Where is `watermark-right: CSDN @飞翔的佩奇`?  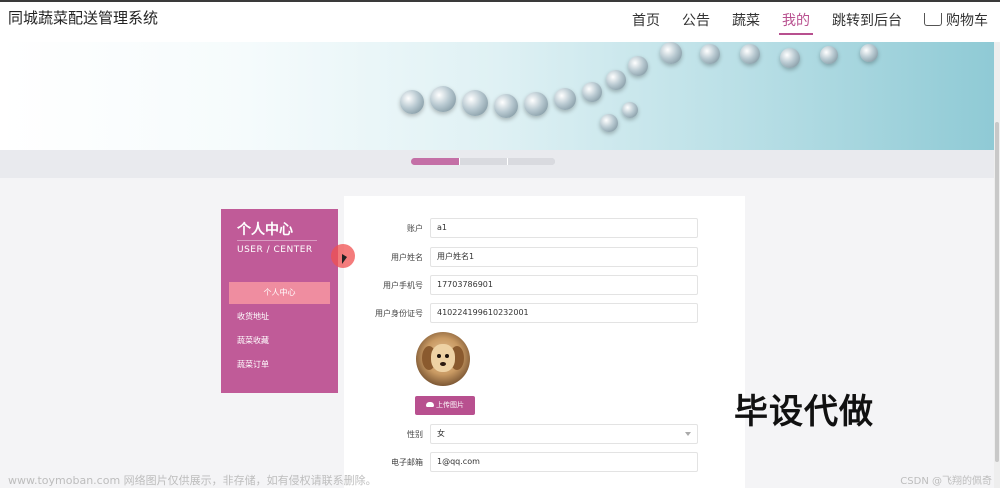 watermark-right: CSDN @飞翔的佩奇 is located at coordinates (946, 481).